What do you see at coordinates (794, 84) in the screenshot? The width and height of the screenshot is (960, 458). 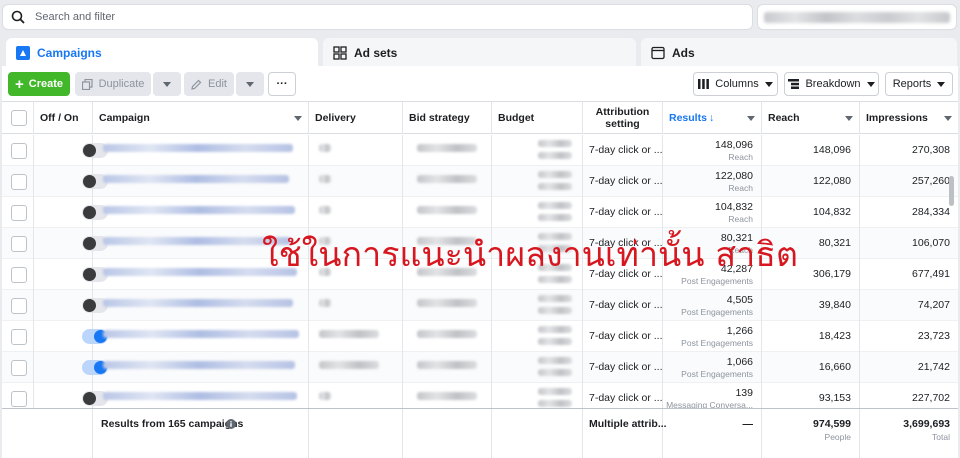 I see `breakdown-icon` at bounding box center [794, 84].